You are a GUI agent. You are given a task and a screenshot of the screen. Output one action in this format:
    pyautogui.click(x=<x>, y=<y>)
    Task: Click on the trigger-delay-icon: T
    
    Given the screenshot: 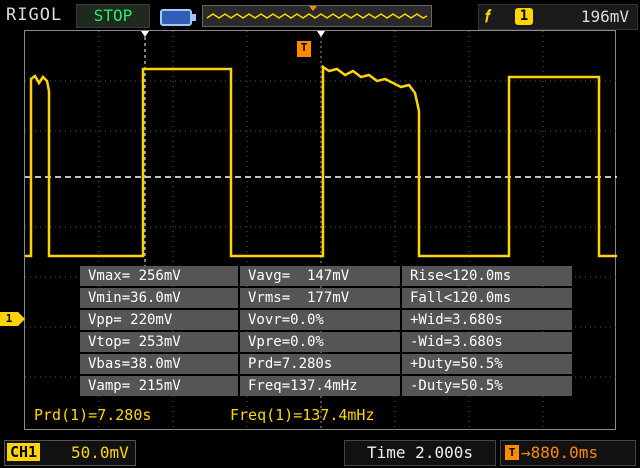 What is the action you would take?
    pyautogui.click(x=512, y=452)
    